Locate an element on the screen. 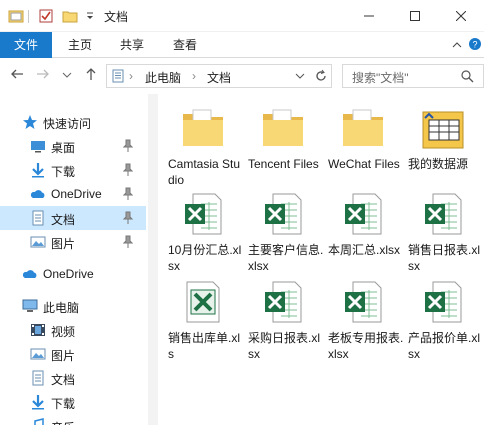 Image resolution: width=484 pixels, height=425 pixels. file-name: 老板专用报表.xlsx is located at coordinates (366, 346).